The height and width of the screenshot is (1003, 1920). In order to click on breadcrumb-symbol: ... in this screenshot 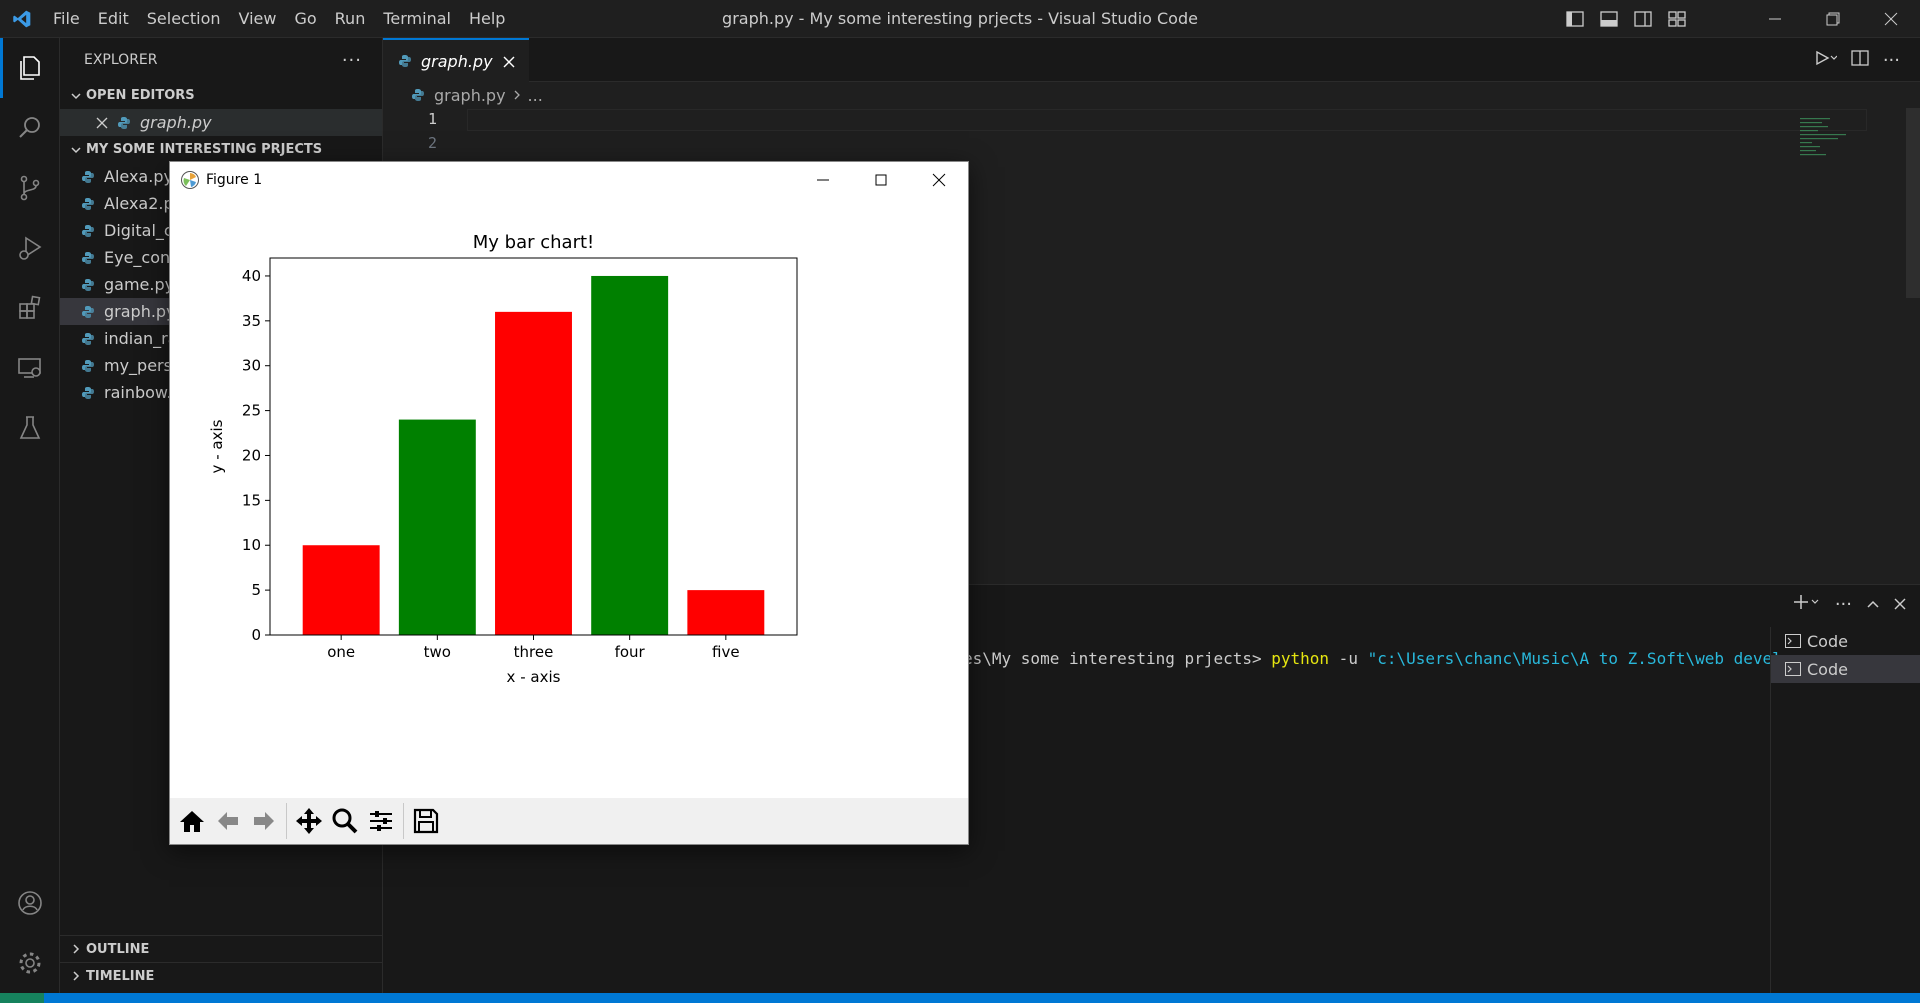, I will do `click(535, 95)`.